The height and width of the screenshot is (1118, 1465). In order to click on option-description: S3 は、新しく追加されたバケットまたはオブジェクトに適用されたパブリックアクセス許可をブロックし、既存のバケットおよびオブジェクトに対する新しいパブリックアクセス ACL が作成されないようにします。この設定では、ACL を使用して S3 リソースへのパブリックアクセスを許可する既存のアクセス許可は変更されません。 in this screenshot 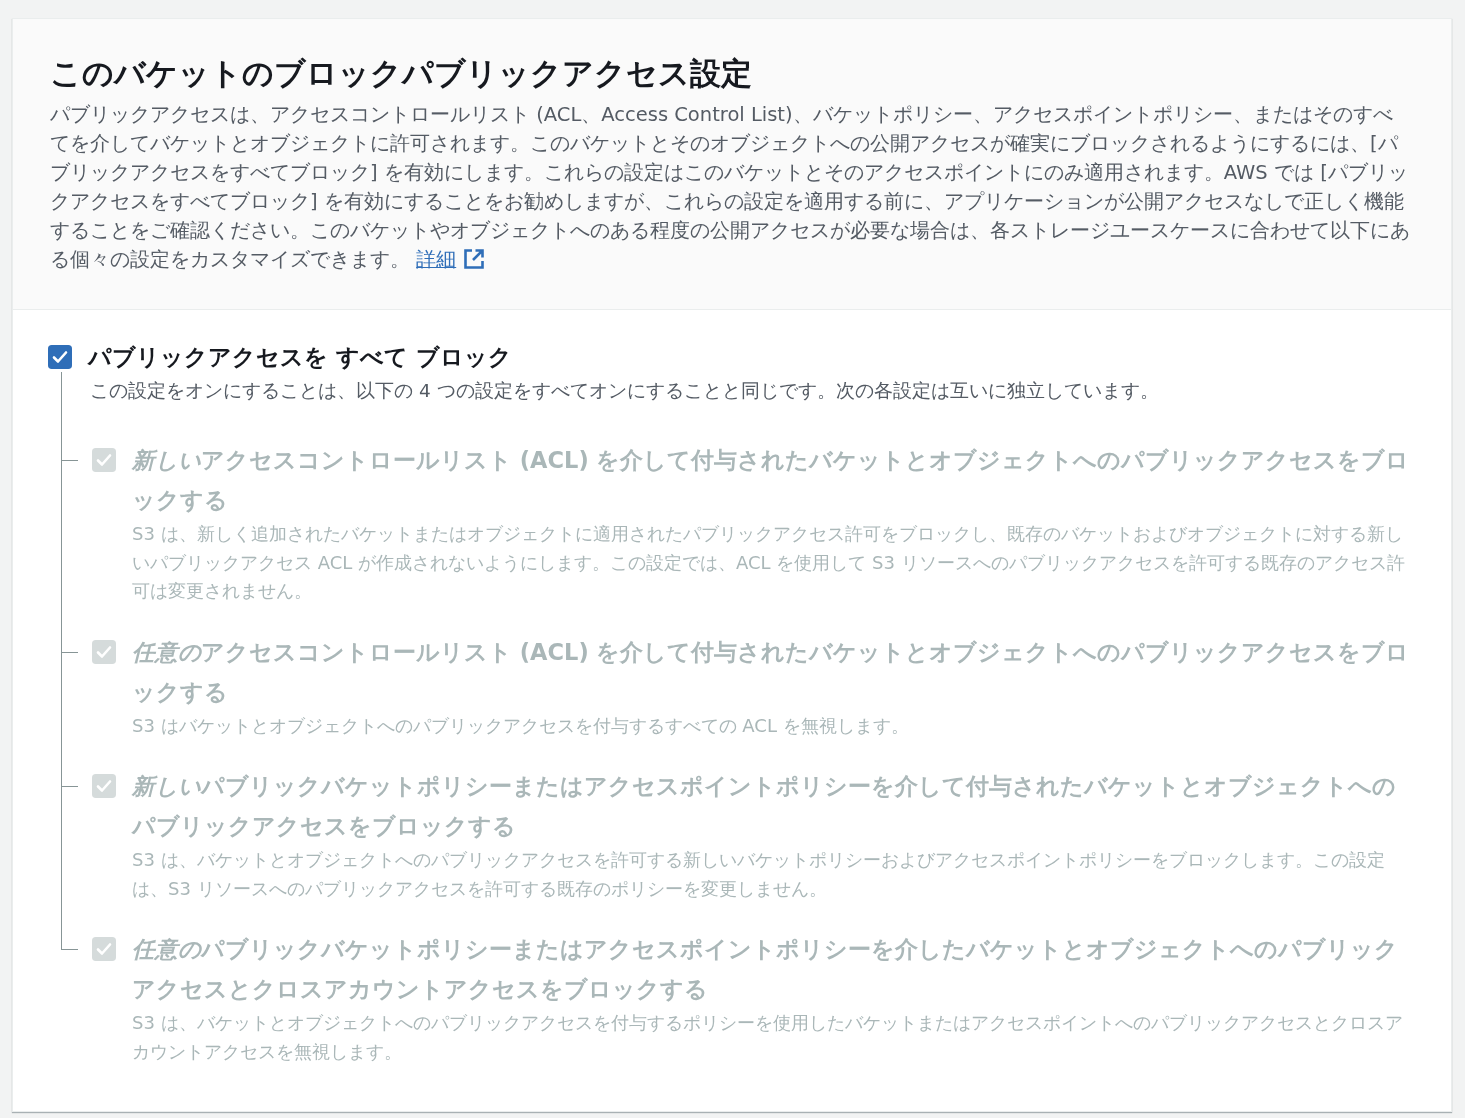, I will do `click(769, 562)`.